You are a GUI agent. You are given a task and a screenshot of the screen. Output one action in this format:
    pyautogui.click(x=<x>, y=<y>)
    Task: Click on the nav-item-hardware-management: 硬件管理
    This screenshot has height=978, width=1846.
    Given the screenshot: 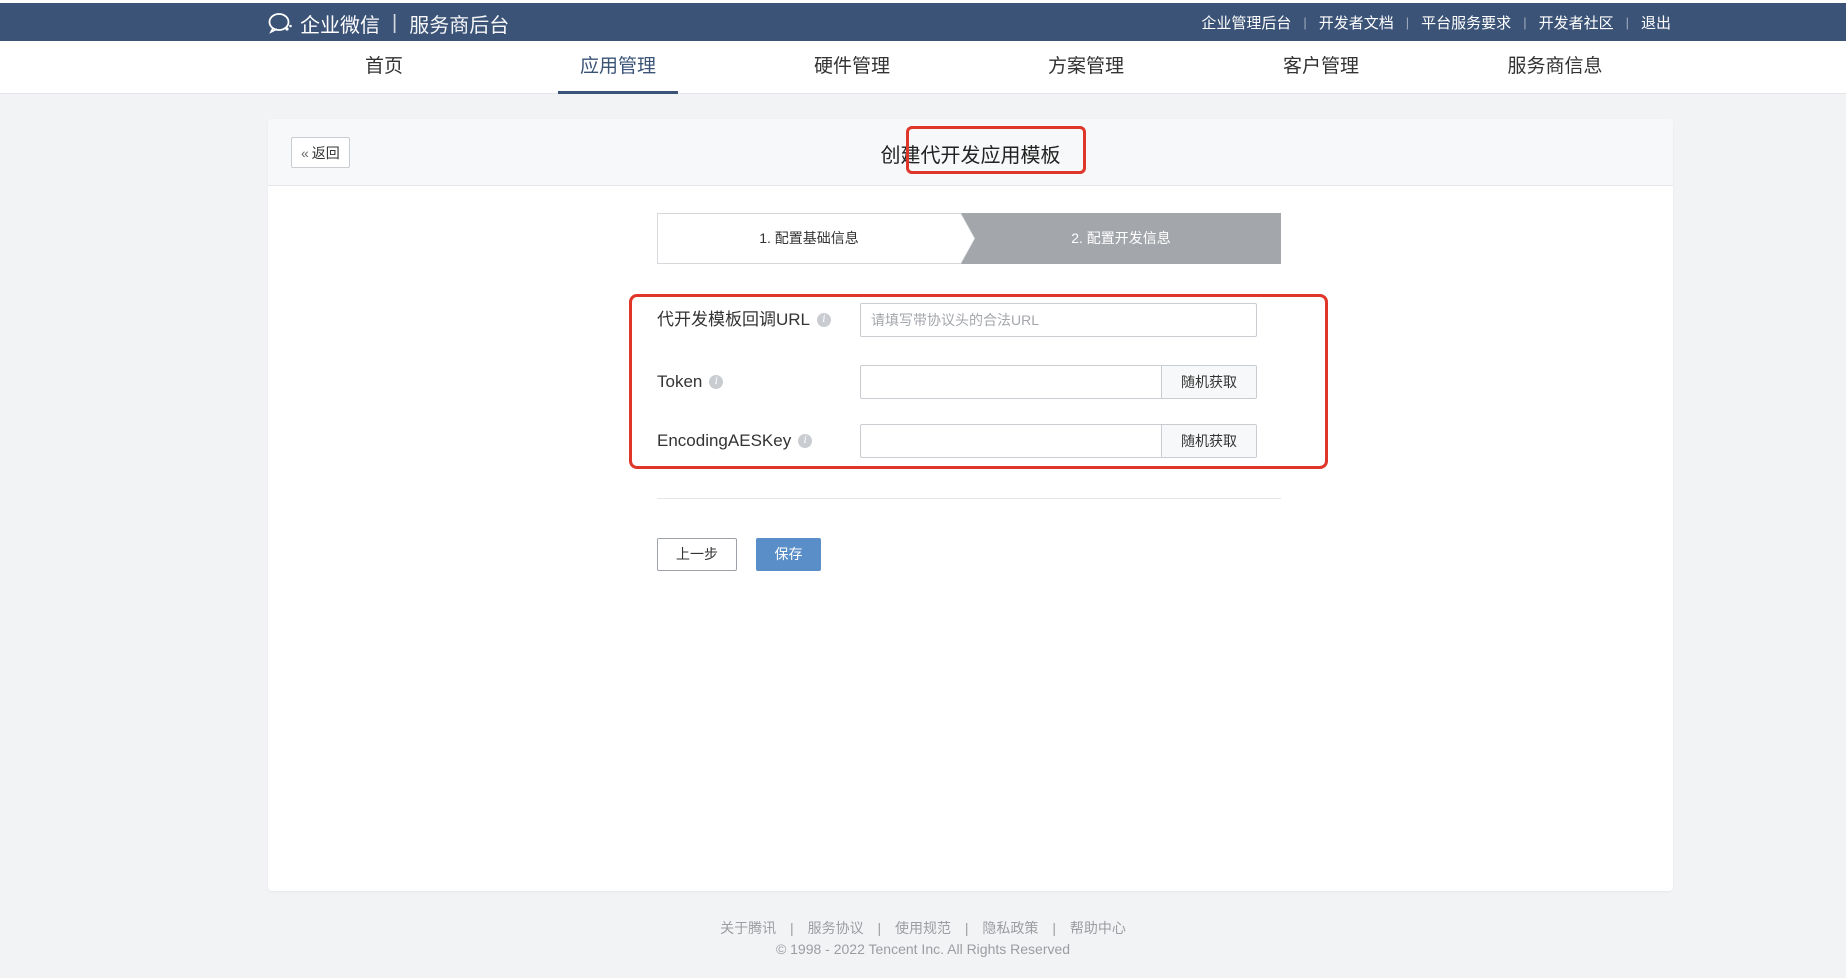 What is the action you would take?
    pyautogui.click(x=852, y=67)
    